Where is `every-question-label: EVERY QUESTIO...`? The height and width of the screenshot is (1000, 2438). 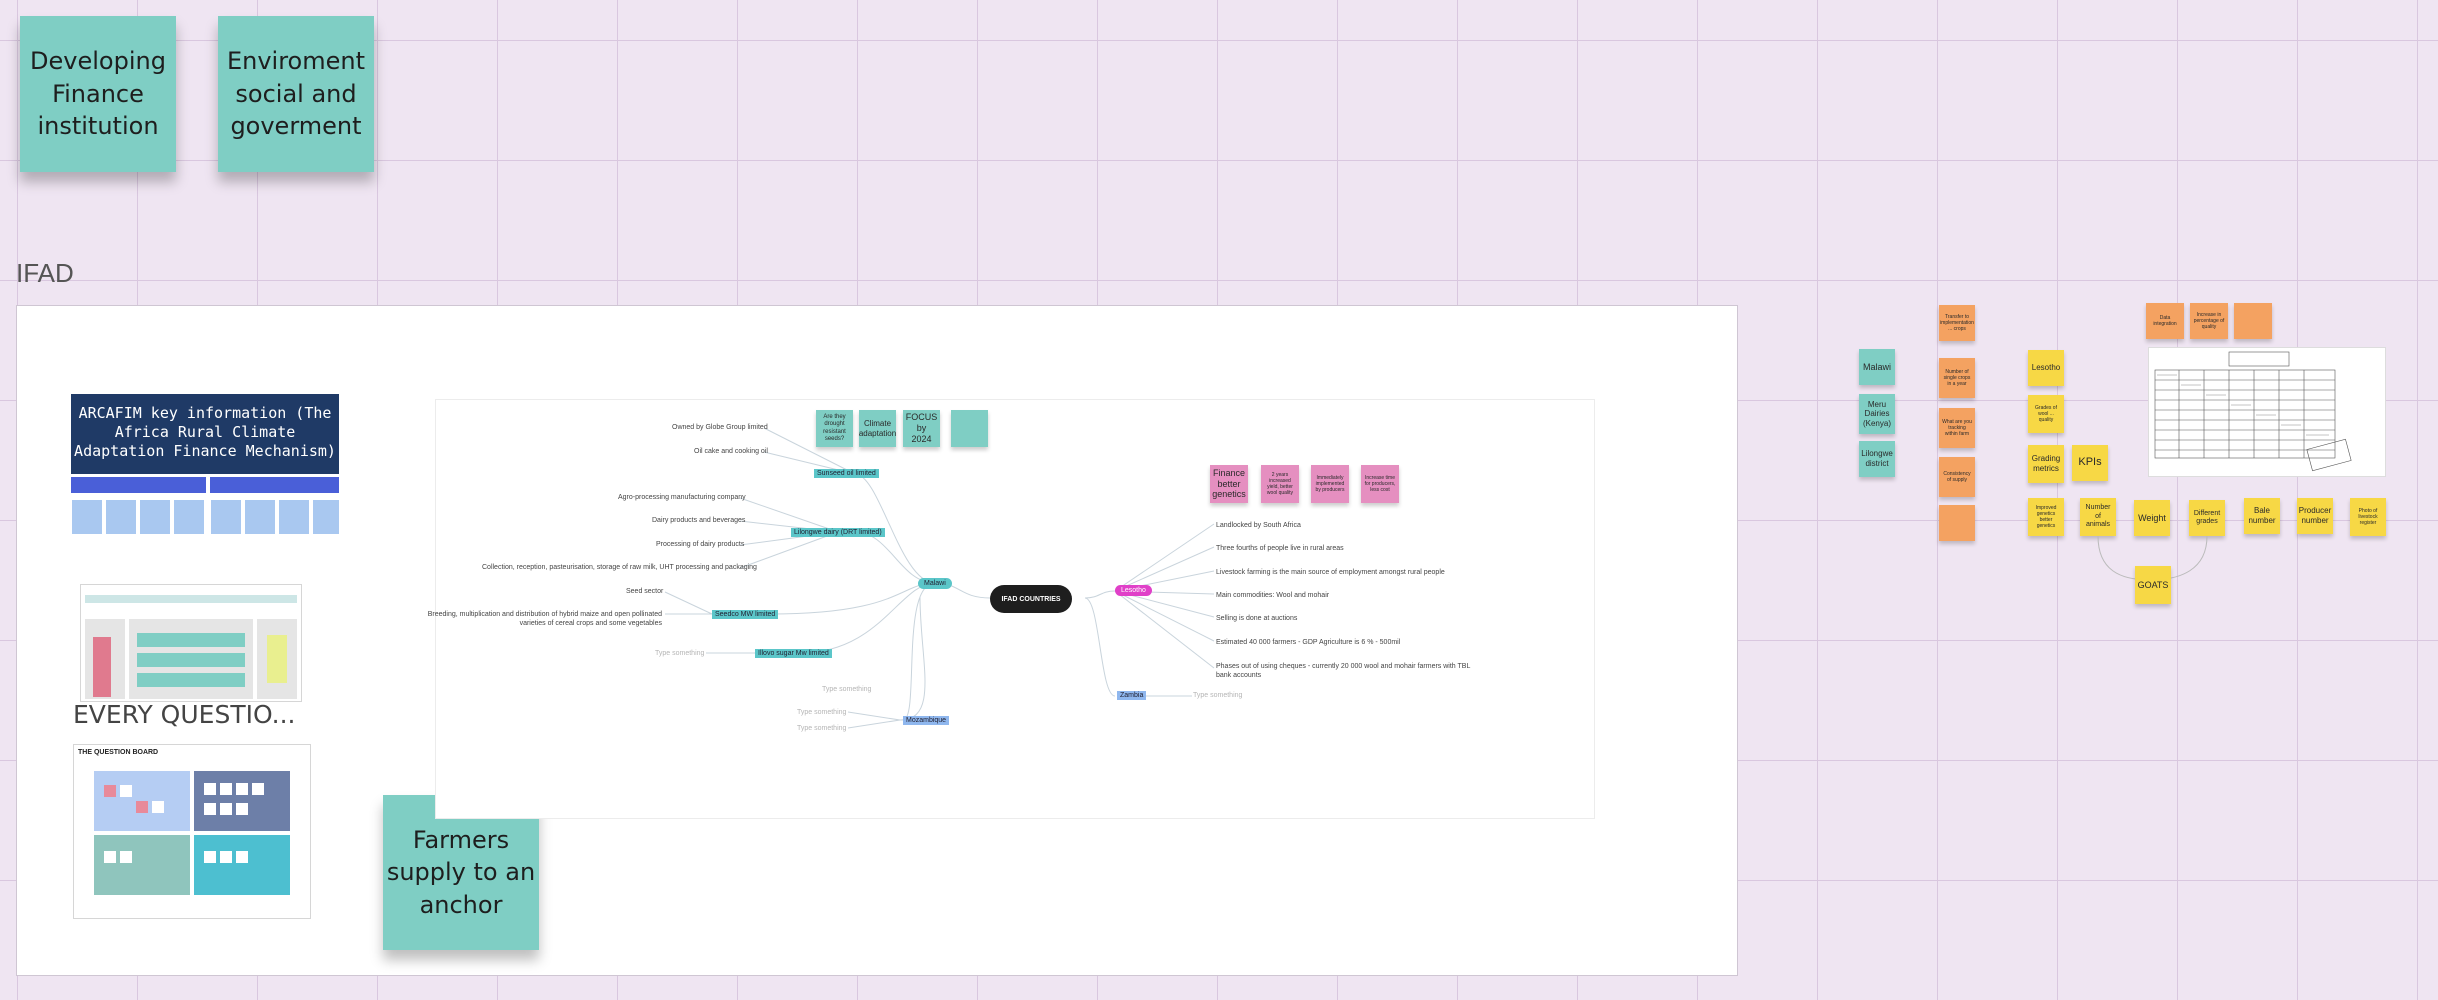
every-question-label: EVERY QUESTIO... is located at coordinates (184, 714).